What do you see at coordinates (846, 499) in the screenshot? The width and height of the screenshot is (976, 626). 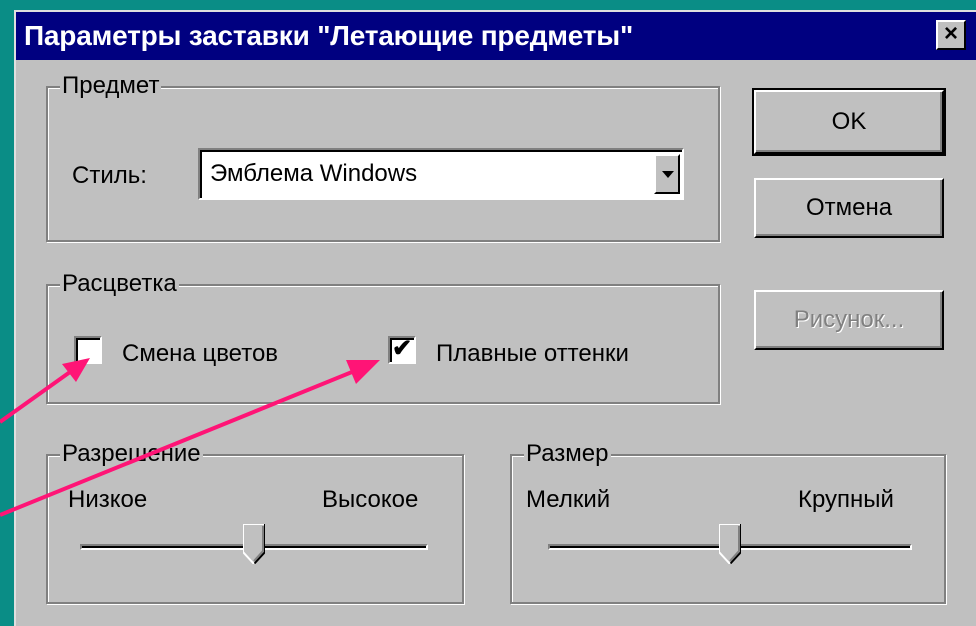 I see `size-max-label: Крупный` at bounding box center [846, 499].